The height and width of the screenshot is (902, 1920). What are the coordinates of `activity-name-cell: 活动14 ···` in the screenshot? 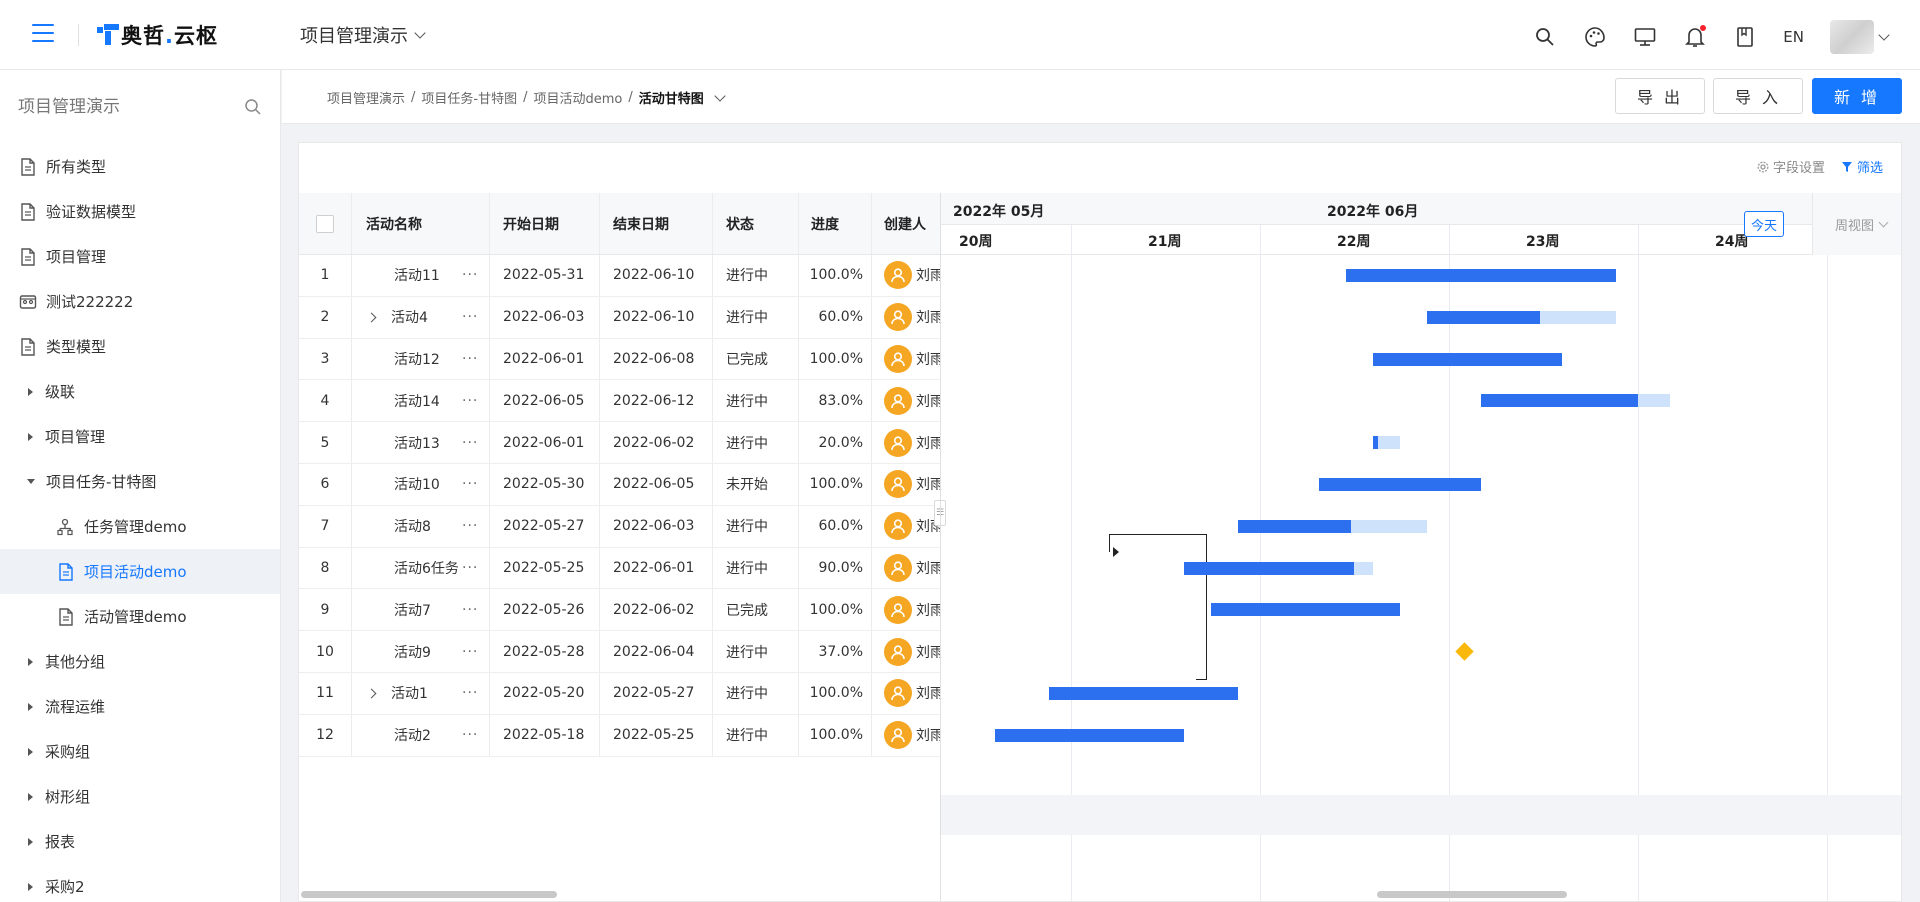 It's located at (421, 401).